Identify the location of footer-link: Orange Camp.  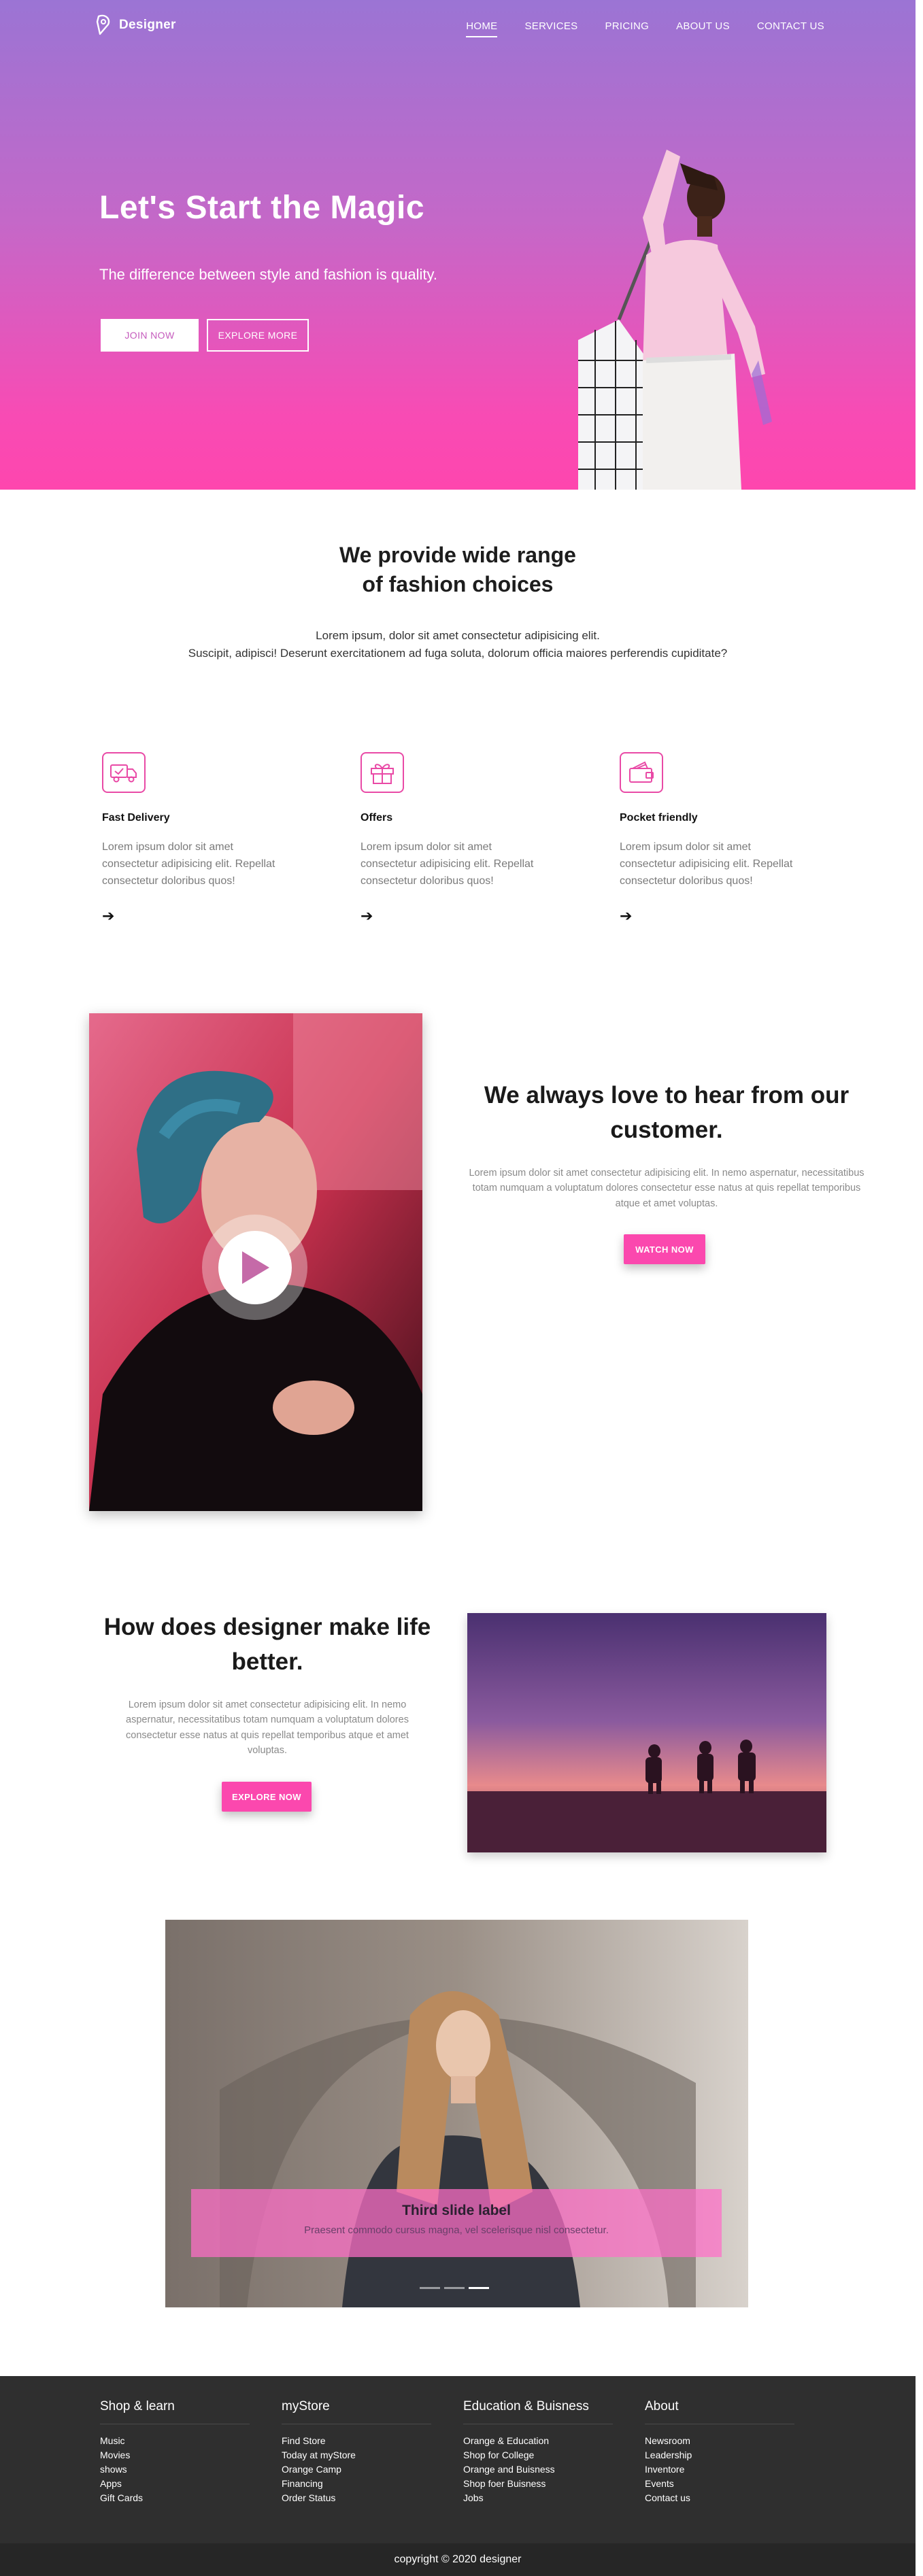
(363, 2469).